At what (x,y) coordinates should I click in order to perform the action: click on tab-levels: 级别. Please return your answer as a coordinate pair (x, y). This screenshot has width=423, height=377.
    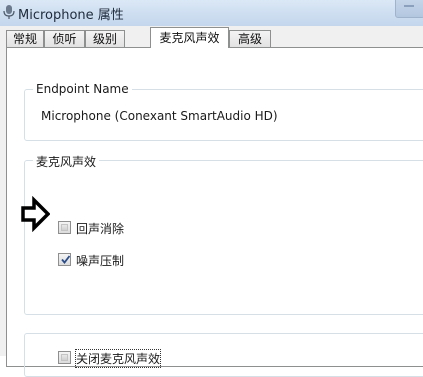
    Looking at the image, I should click on (105, 38).